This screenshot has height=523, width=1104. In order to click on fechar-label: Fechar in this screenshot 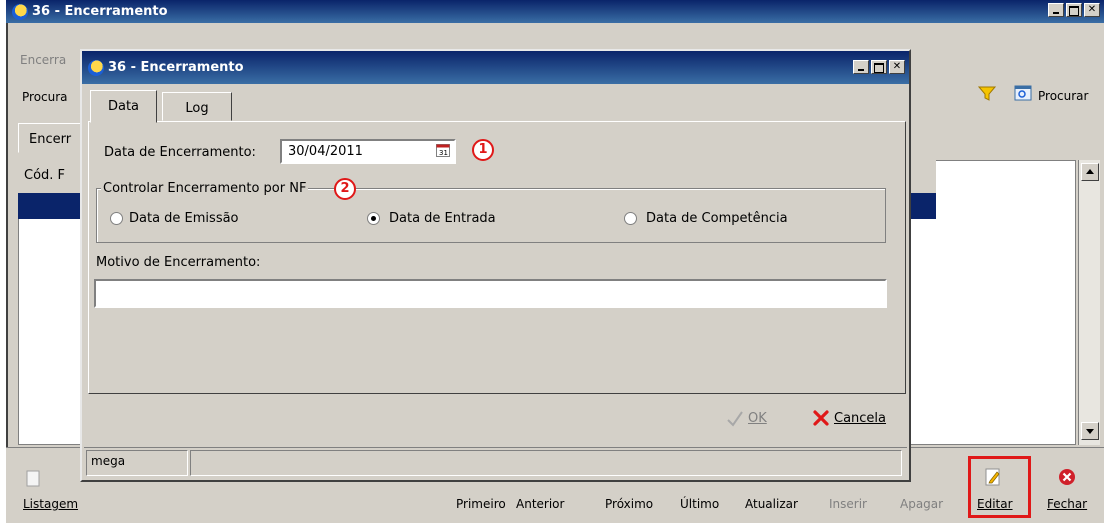, I will do `click(1067, 504)`.